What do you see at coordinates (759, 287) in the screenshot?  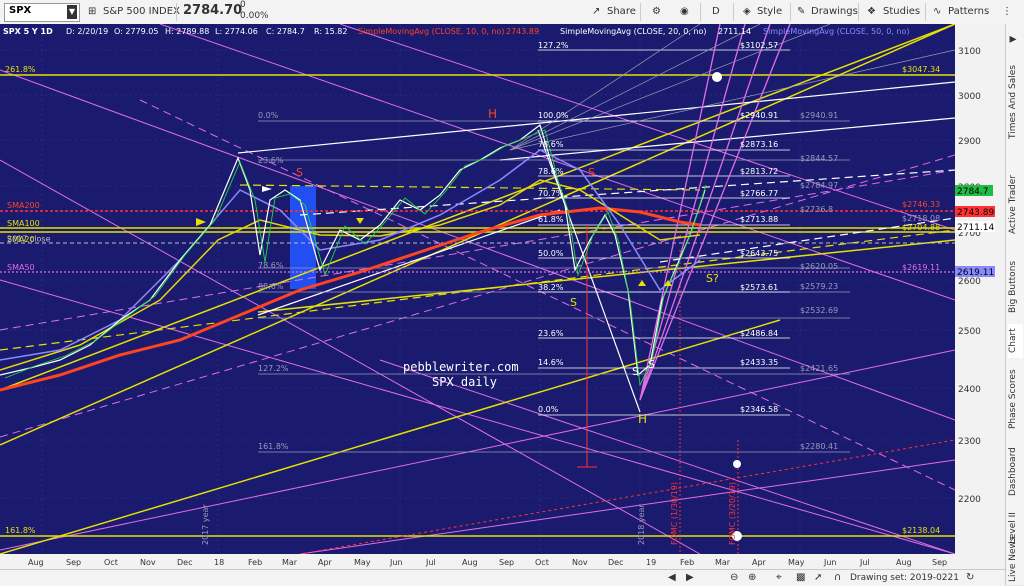 I see `fib-value: $2573.61` at bounding box center [759, 287].